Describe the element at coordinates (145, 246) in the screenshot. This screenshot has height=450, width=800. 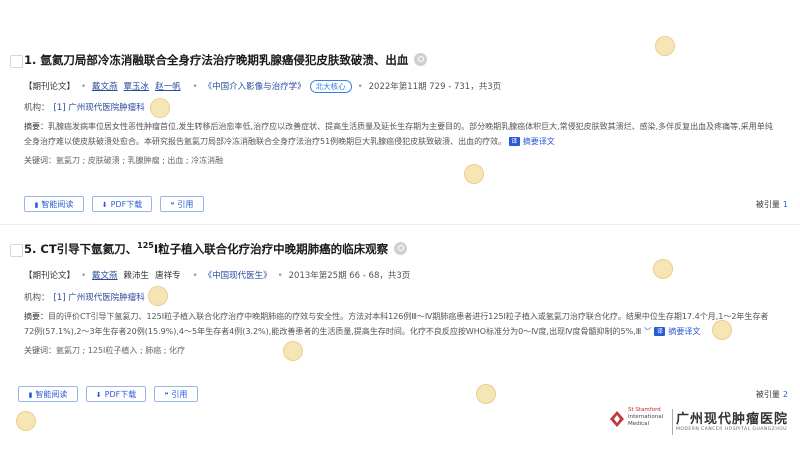
I see `title-superscript: 125` at that location.